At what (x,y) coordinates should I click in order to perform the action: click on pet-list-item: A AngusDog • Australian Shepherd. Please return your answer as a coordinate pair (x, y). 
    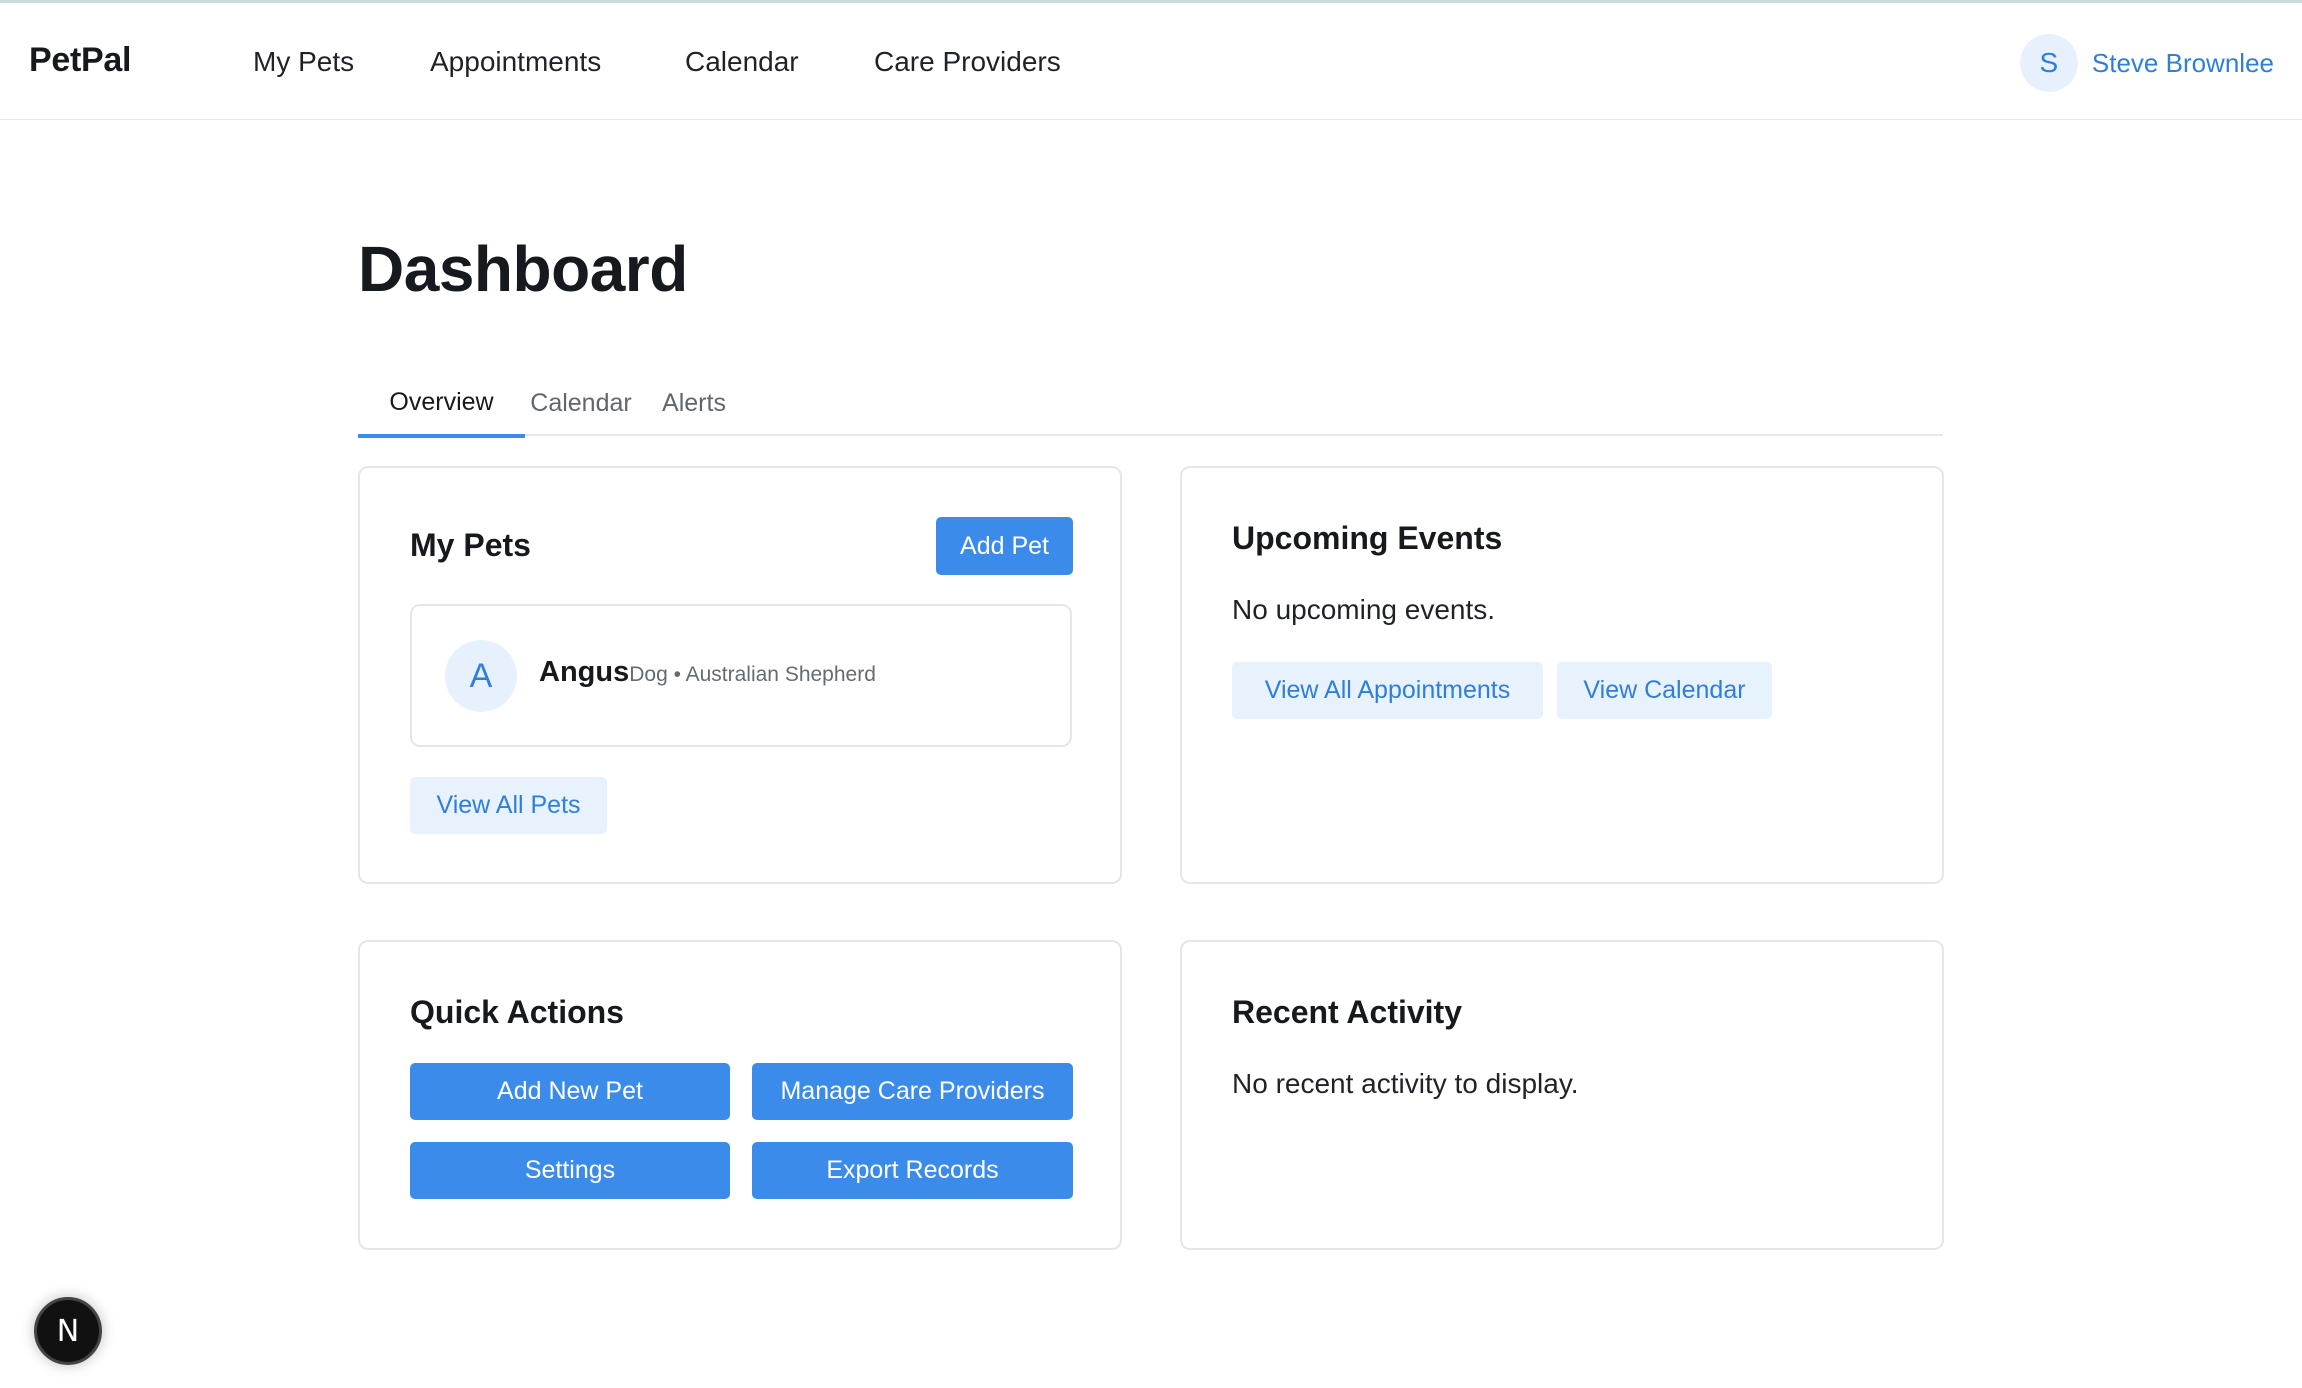
    Looking at the image, I should click on (741, 675).